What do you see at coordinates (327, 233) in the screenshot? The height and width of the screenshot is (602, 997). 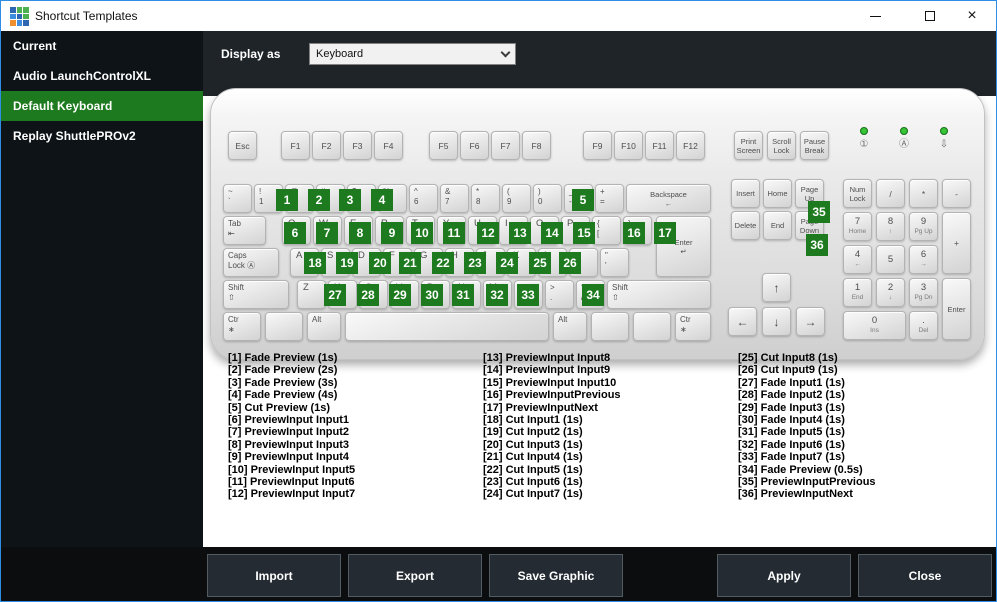 I see `shortcut-badge-7: 7` at bounding box center [327, 233].